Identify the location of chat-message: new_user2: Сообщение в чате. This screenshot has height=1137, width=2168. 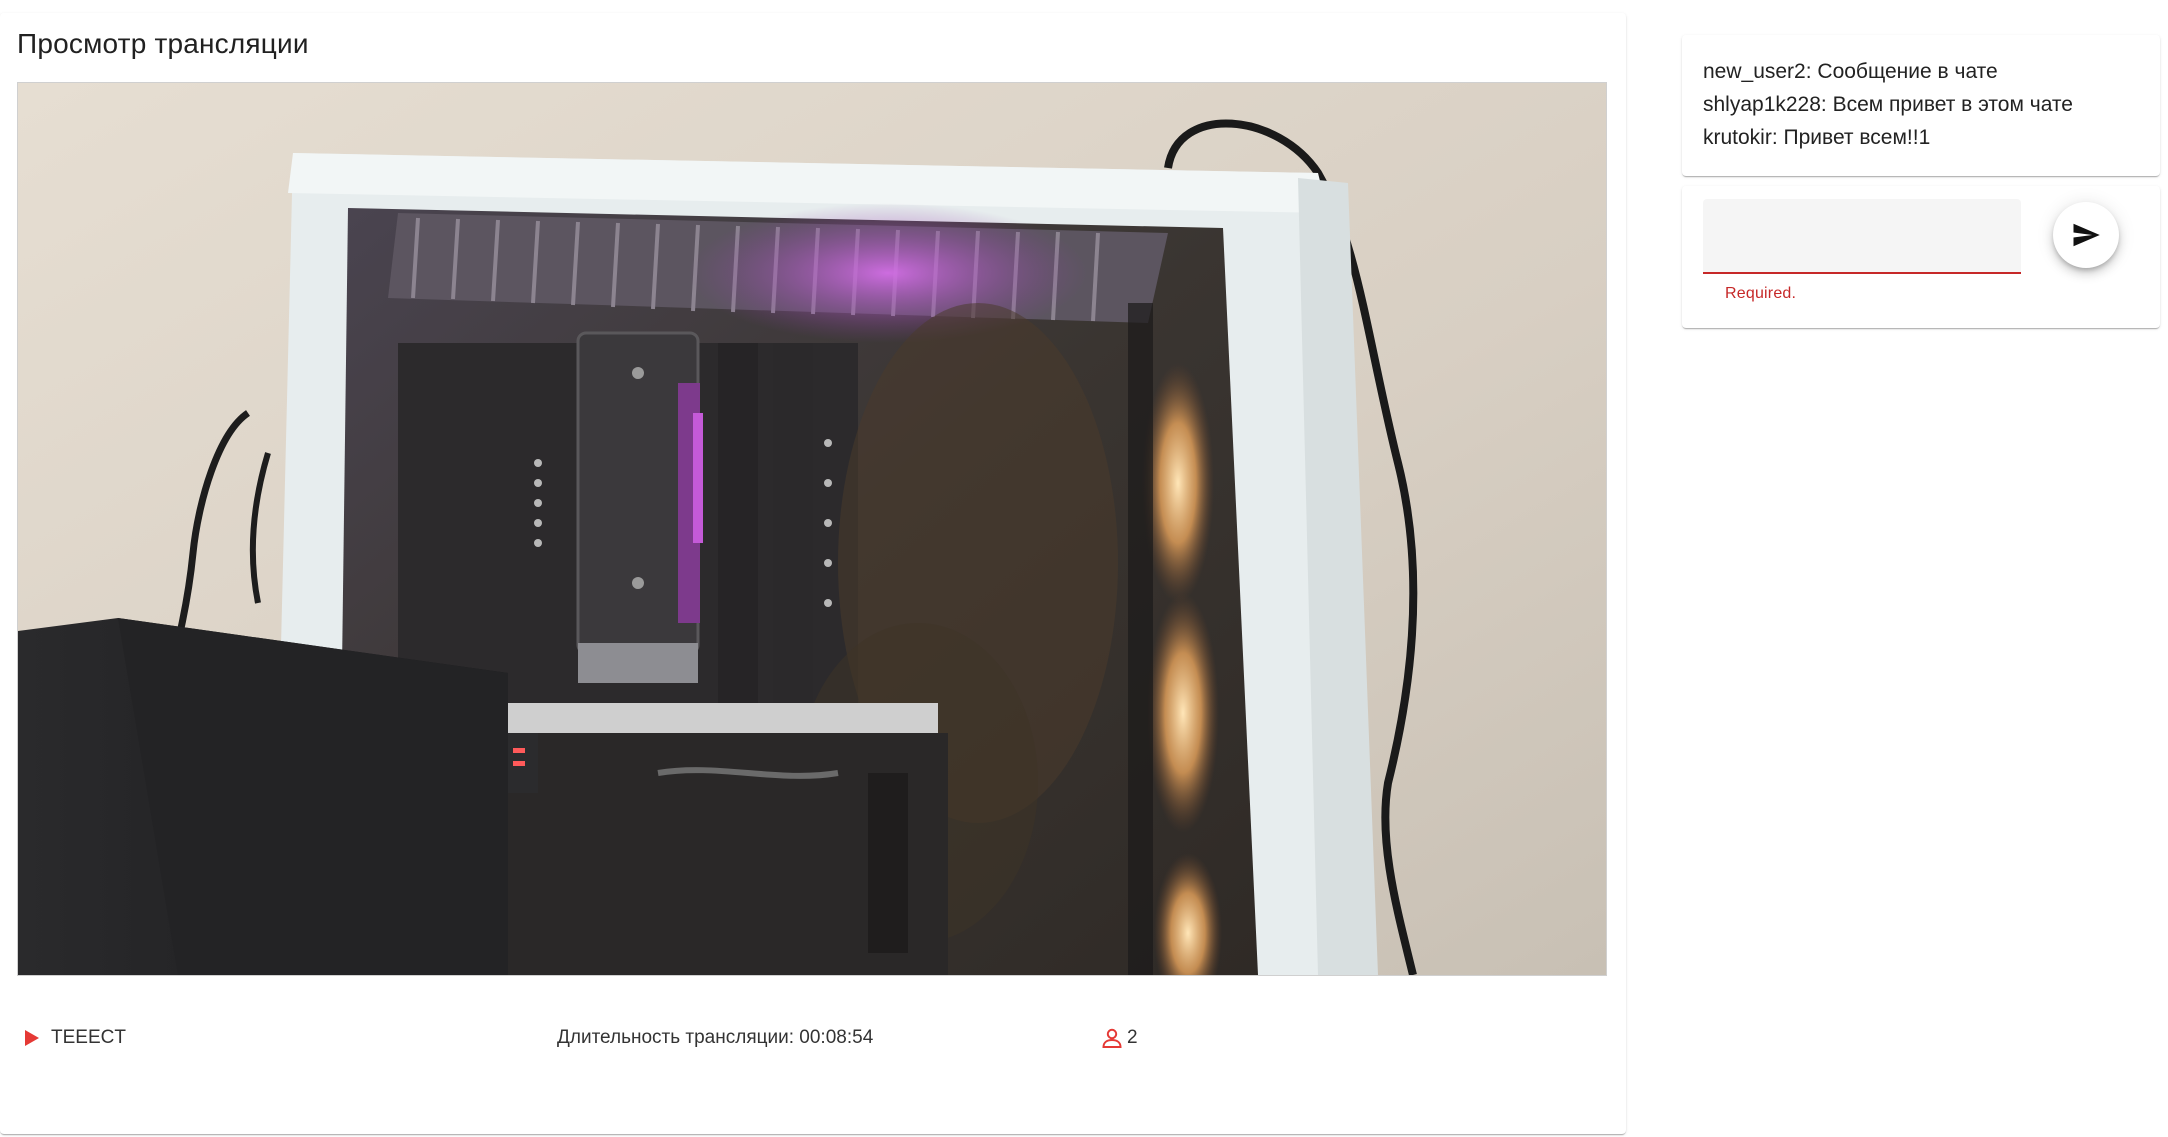
(1850, 71).